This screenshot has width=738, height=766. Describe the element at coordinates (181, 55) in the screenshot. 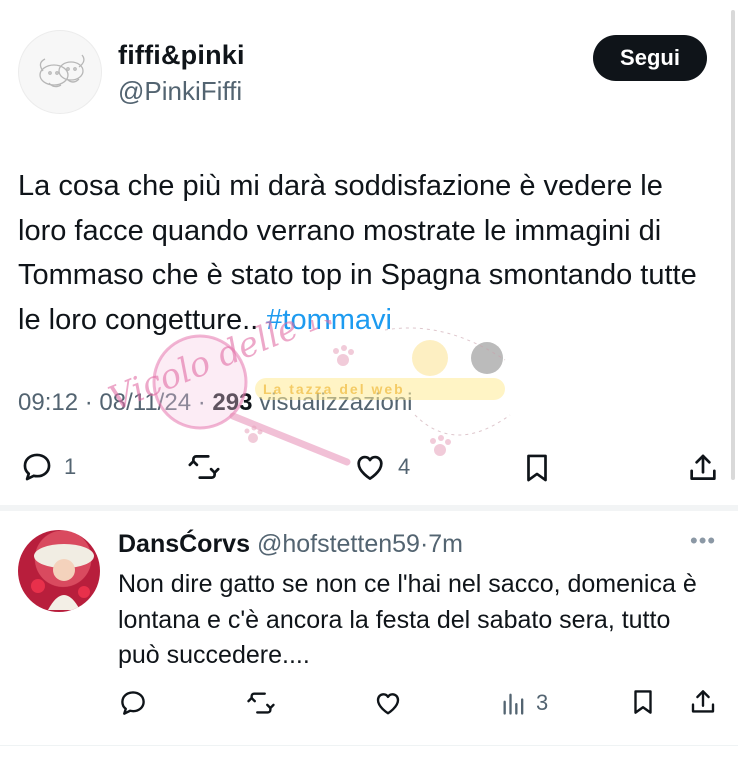

I see `display-name: fiffi&pinki` at that location.